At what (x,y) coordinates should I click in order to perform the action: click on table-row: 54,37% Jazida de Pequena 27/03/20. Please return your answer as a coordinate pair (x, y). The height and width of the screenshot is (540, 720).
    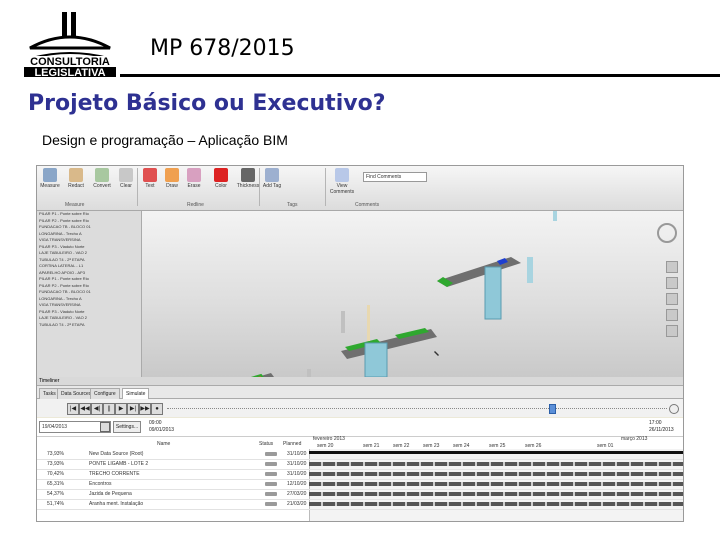
    Looking at the image, I should click on (360, 495).